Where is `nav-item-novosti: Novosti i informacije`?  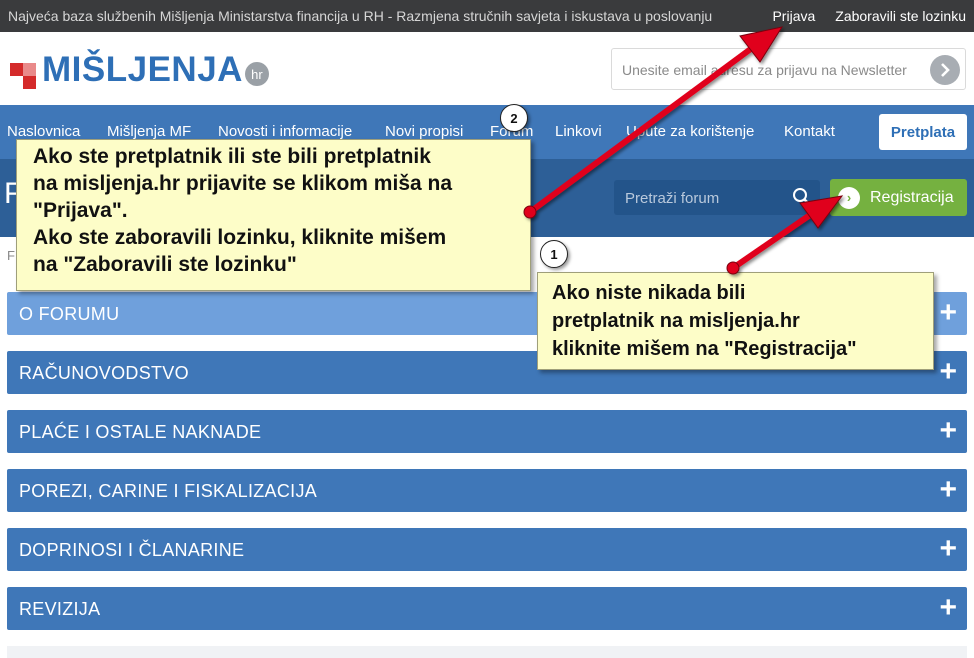 nav-item-novosti: Novosti i informacije is located at coordinates (285, 131).